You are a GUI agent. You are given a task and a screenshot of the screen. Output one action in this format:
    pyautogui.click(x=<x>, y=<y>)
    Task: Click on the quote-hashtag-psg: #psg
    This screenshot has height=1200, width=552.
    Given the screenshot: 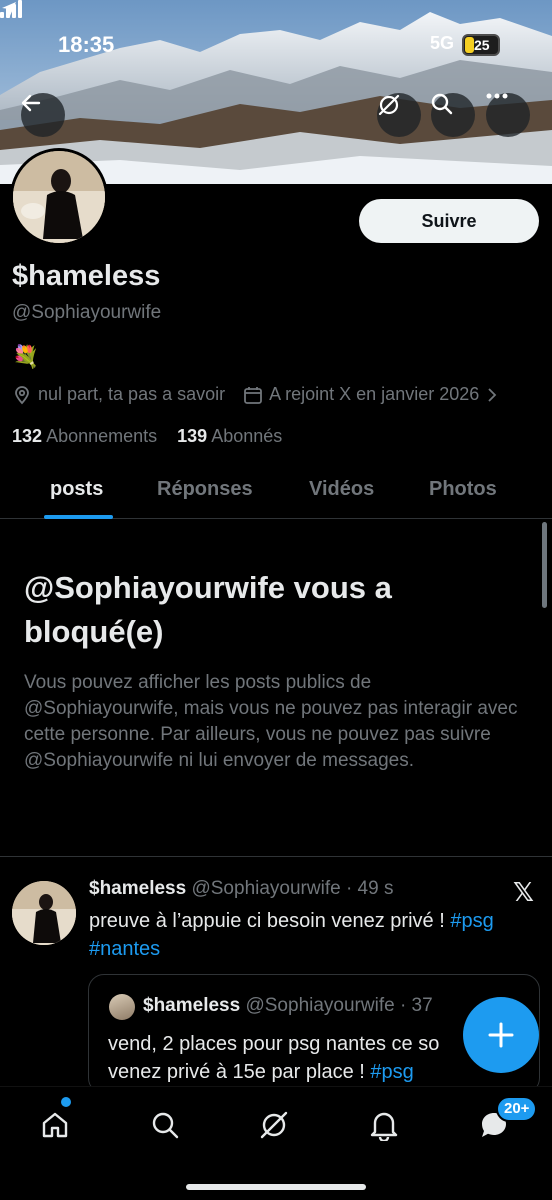 What is the action you would take?
    pyautogui.click(x=391, y=1072)
    